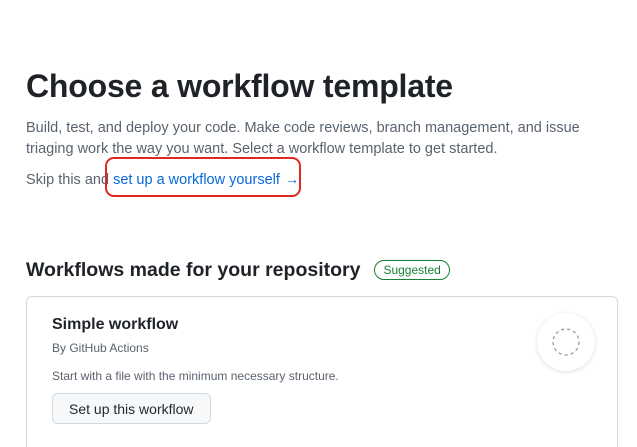 The height and width of the screenshot is (447, 637). What do you see at coordinates (100, 348) in the screenshot?
I see `workflow-card-author: By GitHub Actions` at bounding box center [100, 348].